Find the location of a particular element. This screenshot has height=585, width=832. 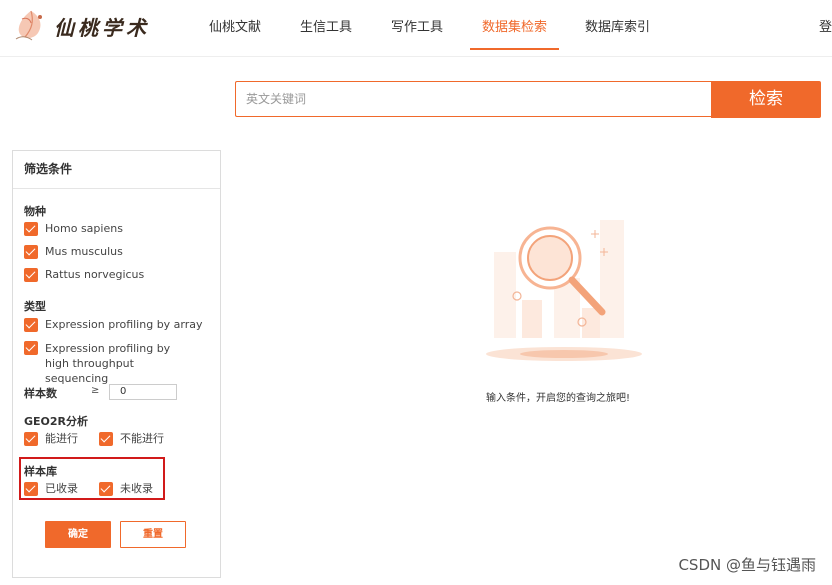

search-placeholder: 英文关键词 is located at coordinates (276, 99).